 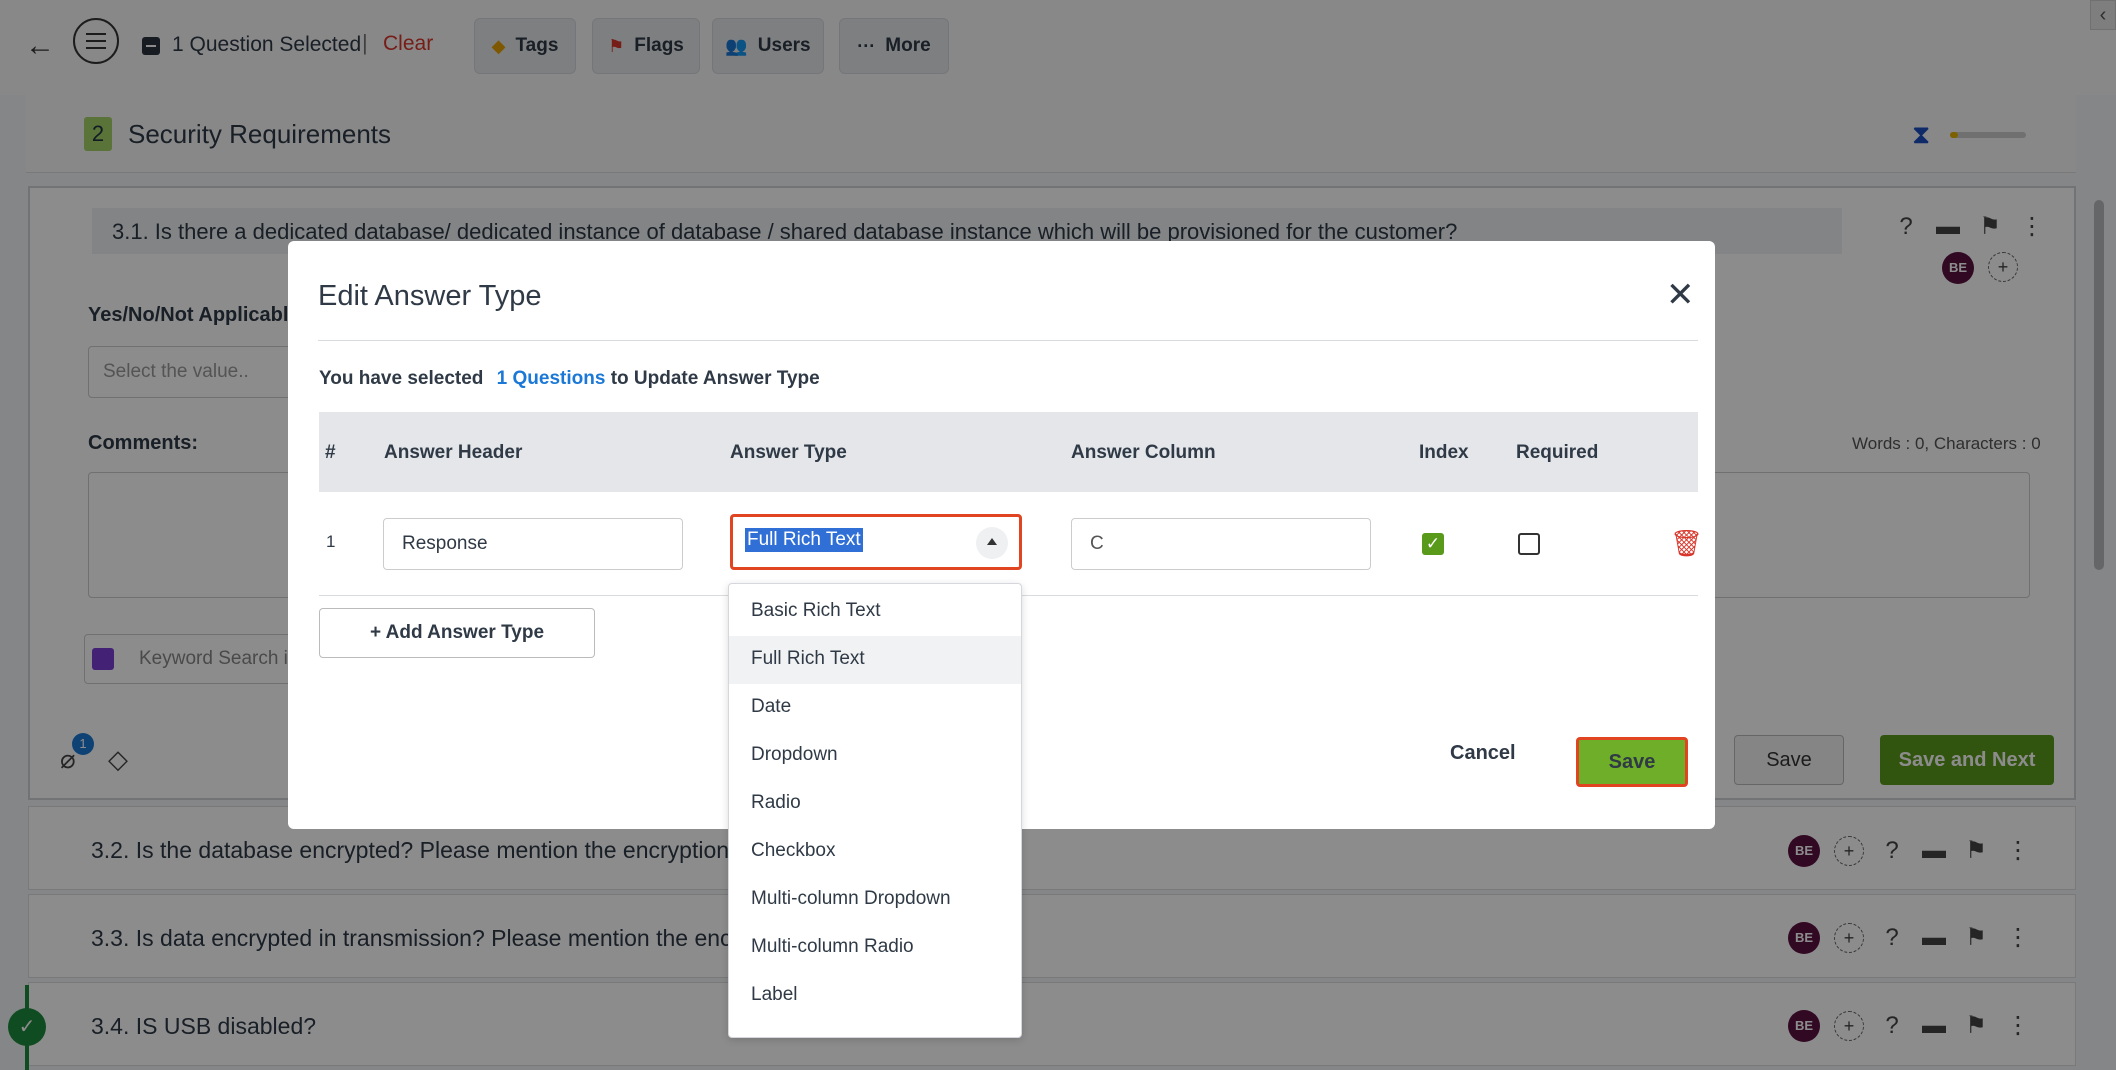 I want to click on menu-option-selected: Full Rich Text, so click(x=875, y=660).